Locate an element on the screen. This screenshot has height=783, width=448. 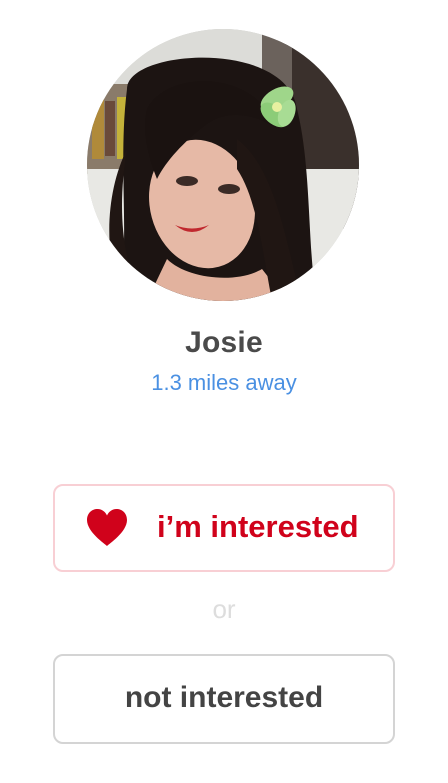
heart-icon is located at coordinates (107, 528).